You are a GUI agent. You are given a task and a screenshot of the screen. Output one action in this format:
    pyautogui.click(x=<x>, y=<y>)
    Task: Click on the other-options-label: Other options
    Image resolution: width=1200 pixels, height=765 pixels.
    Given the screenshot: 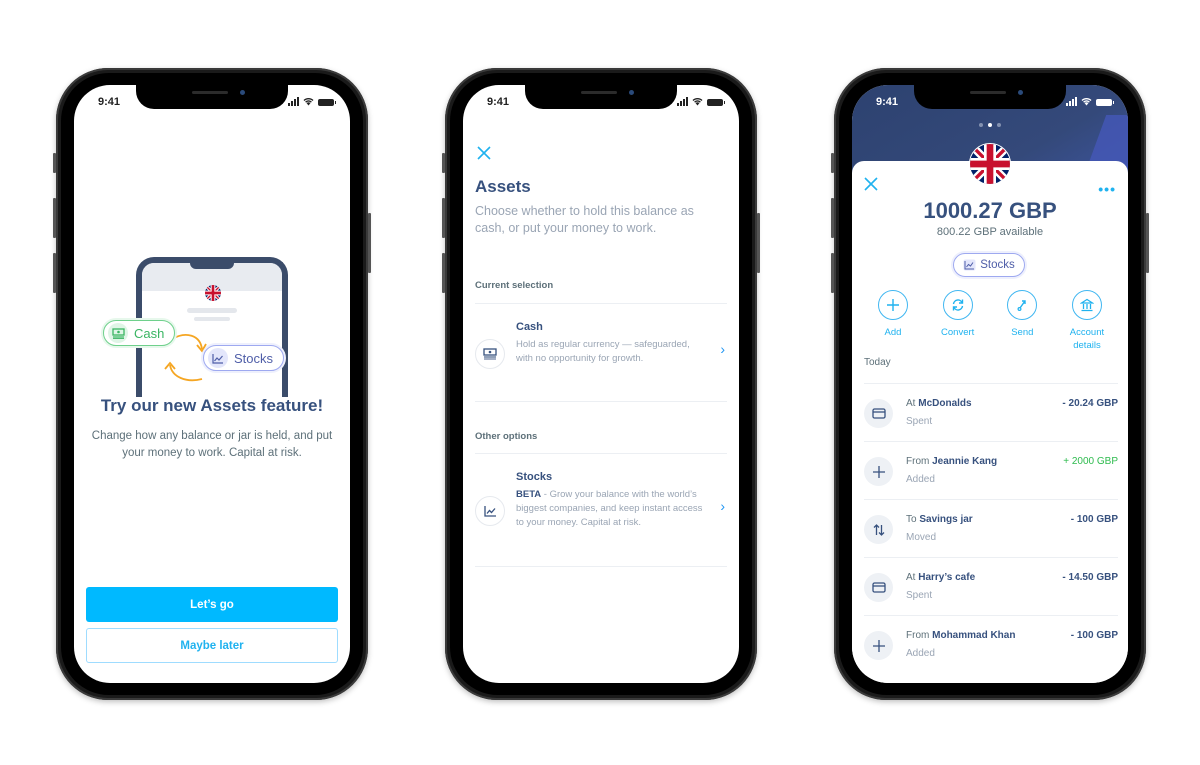 What is the action you would take?
    pyautogui.click(x=506, y=436)
    